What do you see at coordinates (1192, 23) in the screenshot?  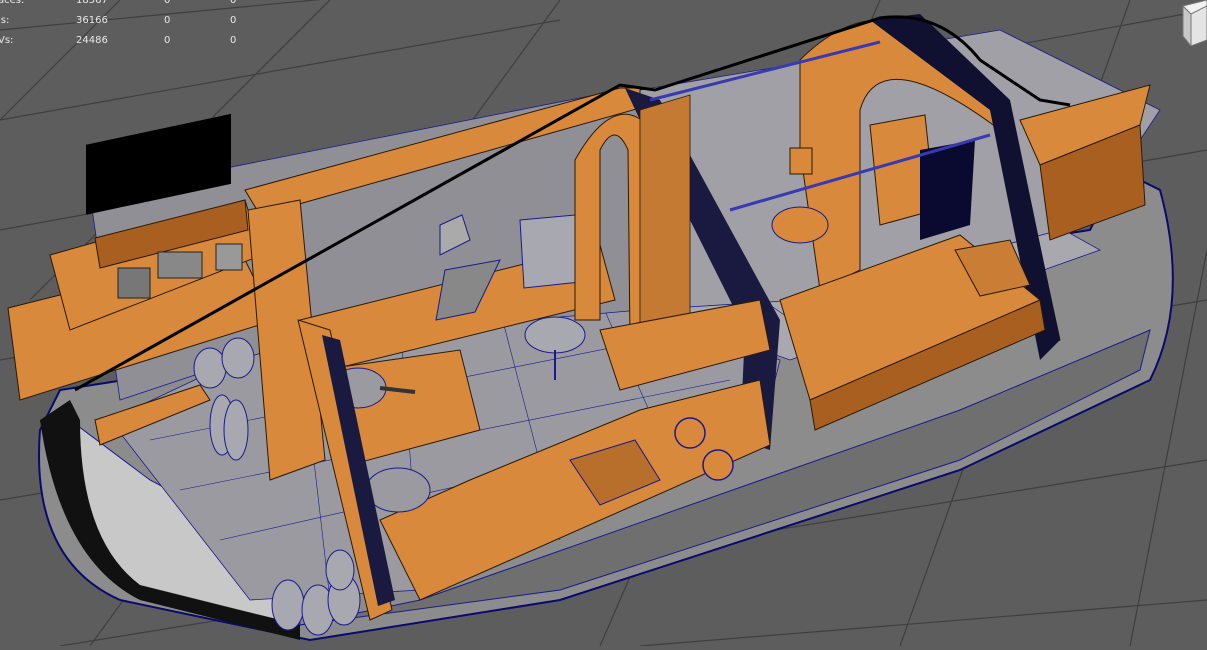 I see `viewcube-icon` at bounding box center [1192, 23].